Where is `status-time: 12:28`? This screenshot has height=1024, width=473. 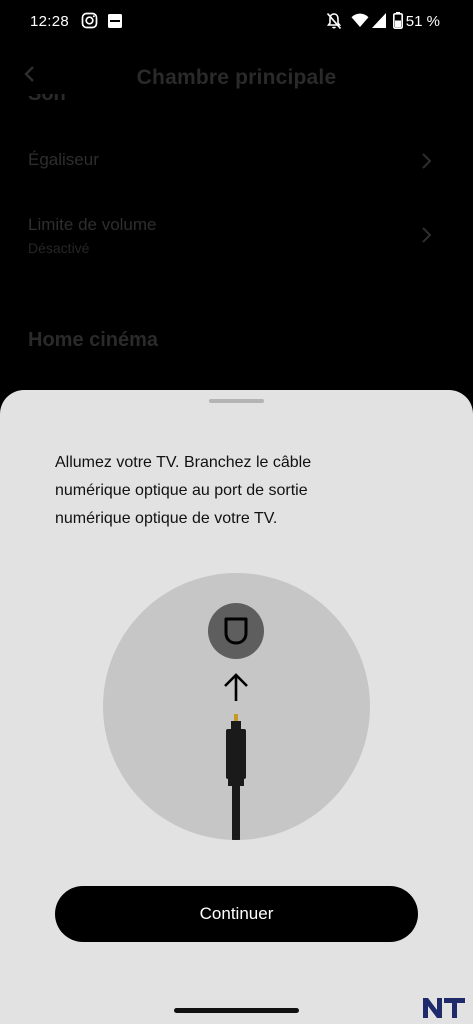
status-time: 12:28 is located at coordinates (50, 21).